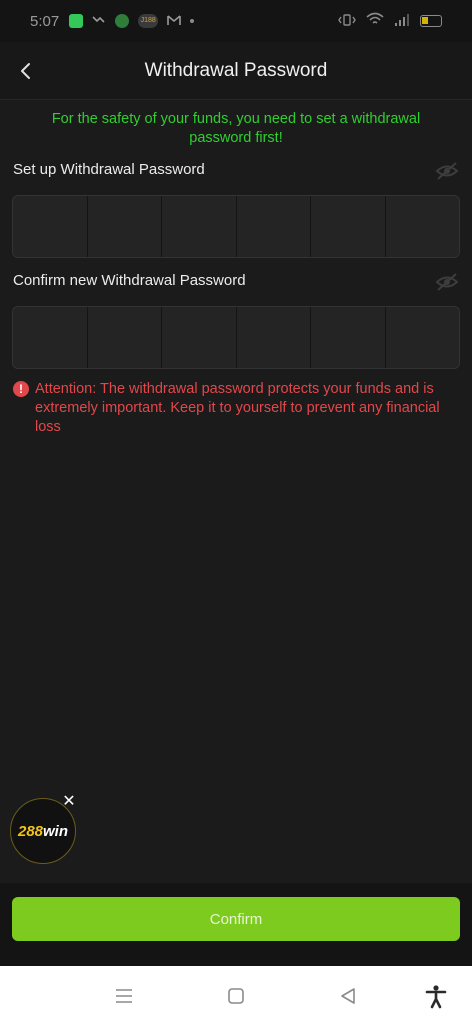 This screenshot has width=472, height=1024. Describe the element at coordinates (148, 21) in the screenshot. I see `j188-app-icon: J188` at that location.